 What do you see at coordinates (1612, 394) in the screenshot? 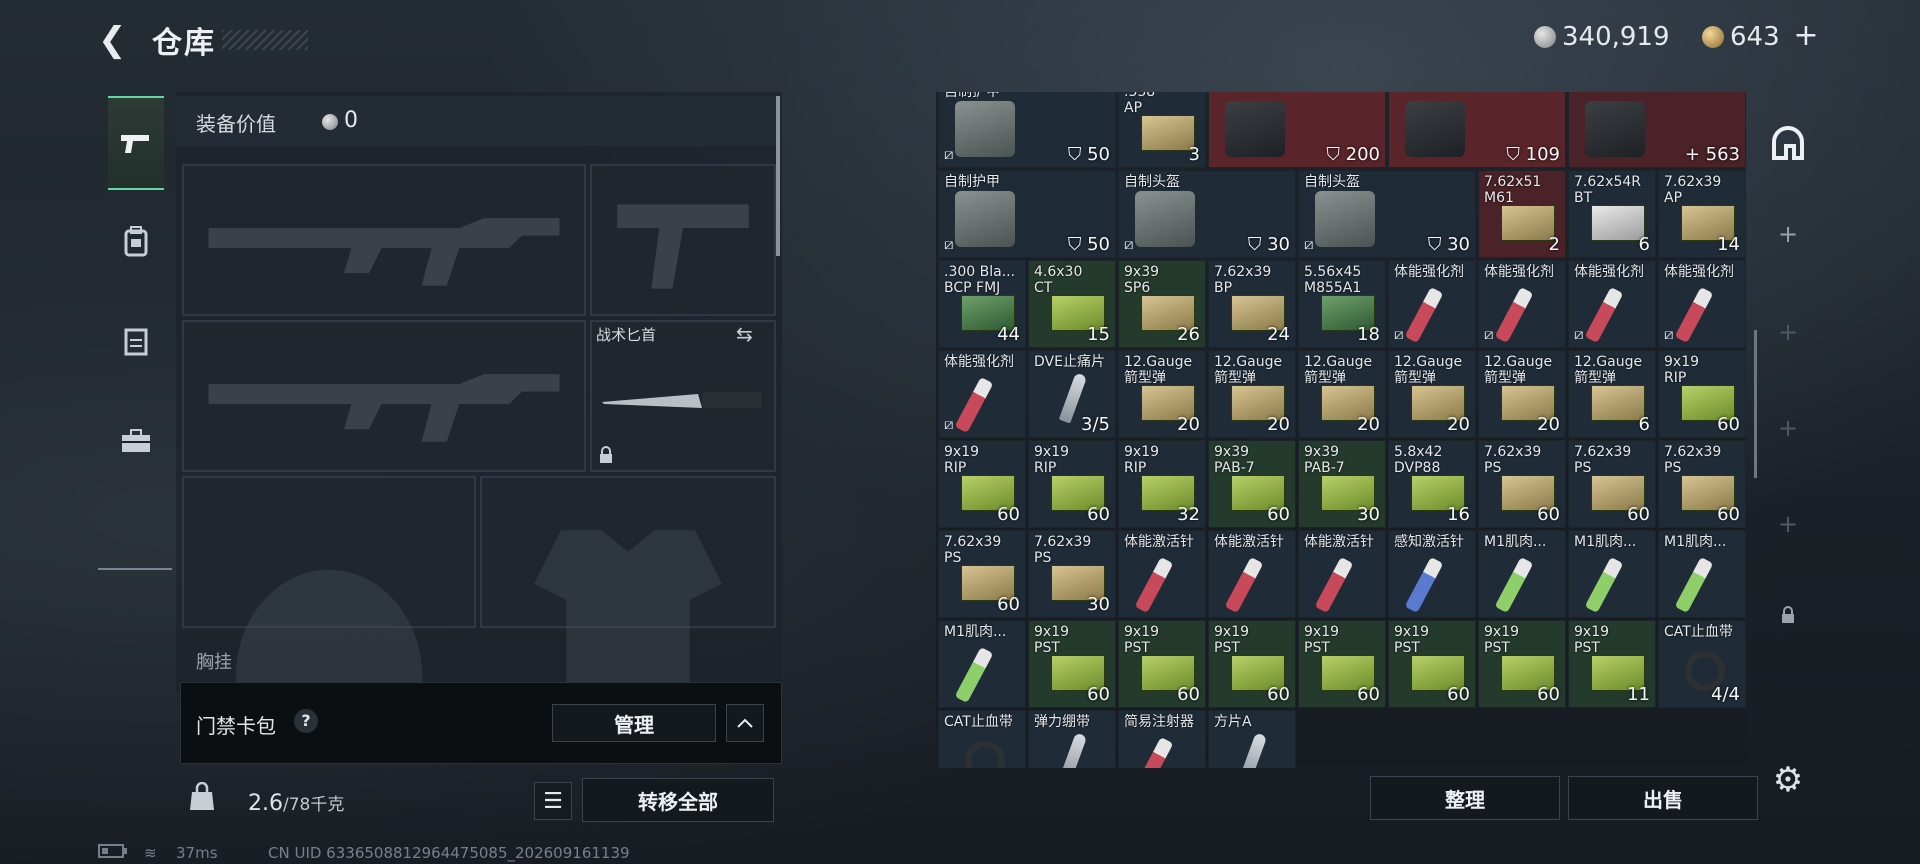
I see `stash-item: 12.Gauge 箭型弹 6` at bounding box center [1612, 394].